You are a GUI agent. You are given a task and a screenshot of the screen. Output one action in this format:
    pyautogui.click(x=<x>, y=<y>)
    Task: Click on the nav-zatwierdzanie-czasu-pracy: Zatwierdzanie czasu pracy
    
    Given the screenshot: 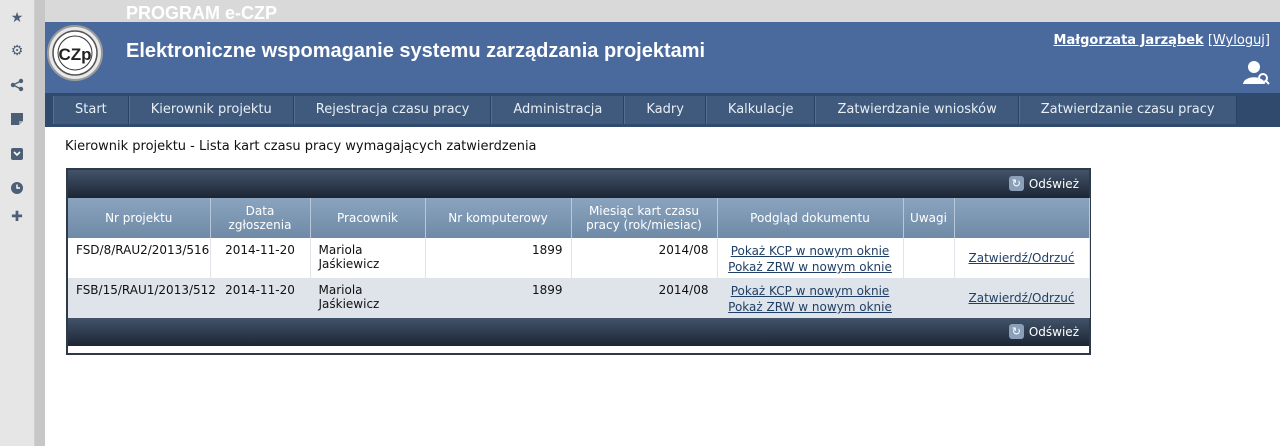 What is the action you would take?
    pyautogui.click(x=1127, y=110)
    